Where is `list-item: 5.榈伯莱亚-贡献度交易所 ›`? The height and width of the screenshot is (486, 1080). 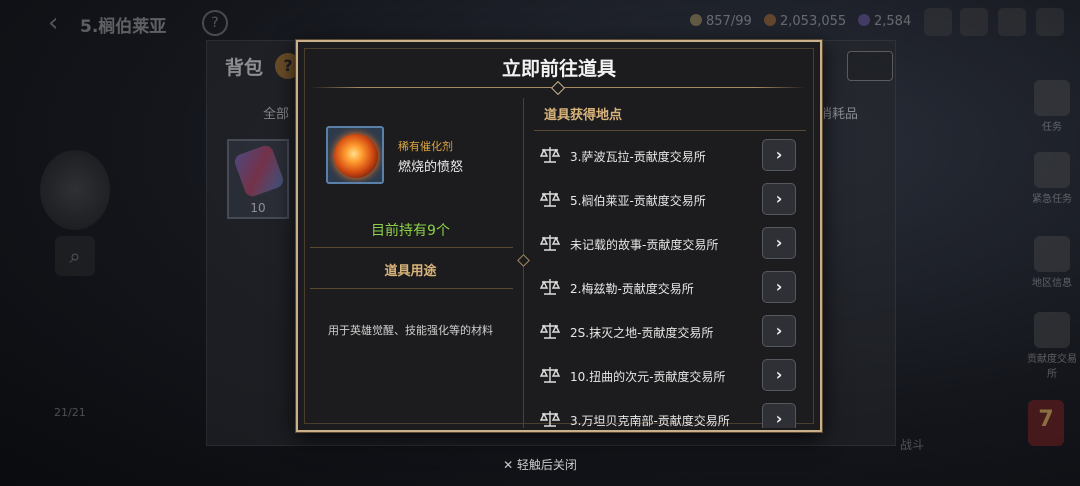
list-item: 5.榈伯莱亚-贡献度交易所 › is located at coordinates (670, 200).